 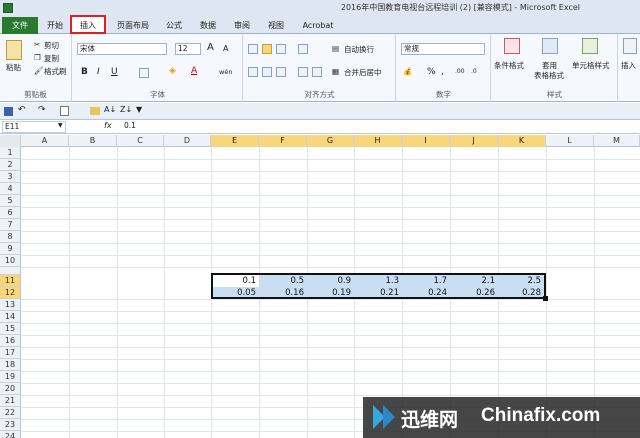 I want to click on column-header: C, so click(x=140, y=141).